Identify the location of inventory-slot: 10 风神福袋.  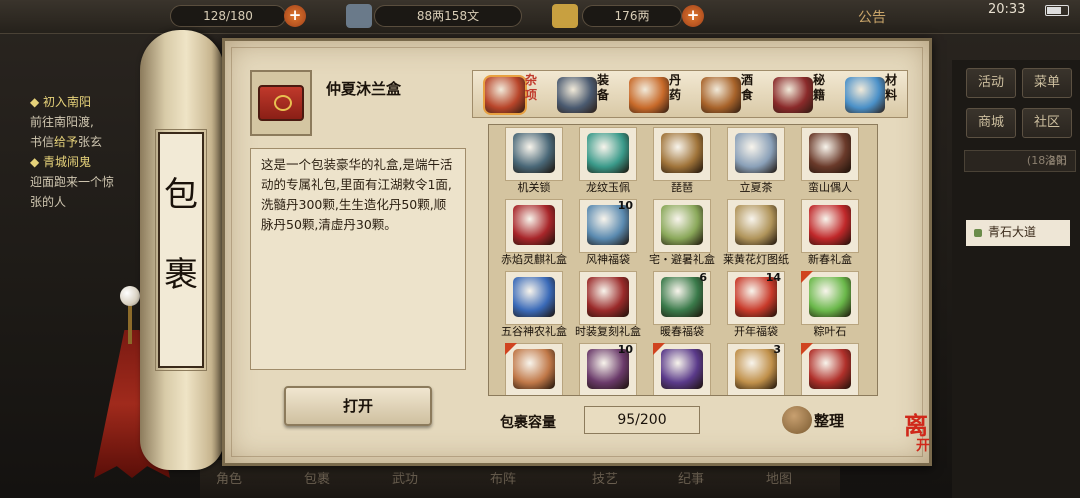
(604, 231).